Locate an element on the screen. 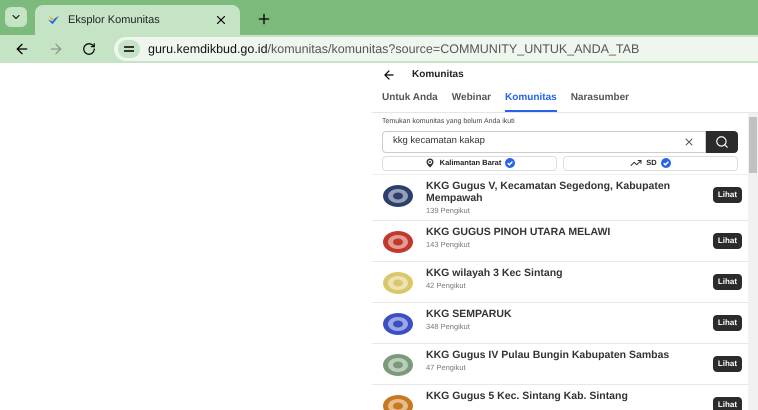 The width and height of the screenshot is (758, 410). browser-tab: Eksplor Komunitas is located at coordinates (137, 20).